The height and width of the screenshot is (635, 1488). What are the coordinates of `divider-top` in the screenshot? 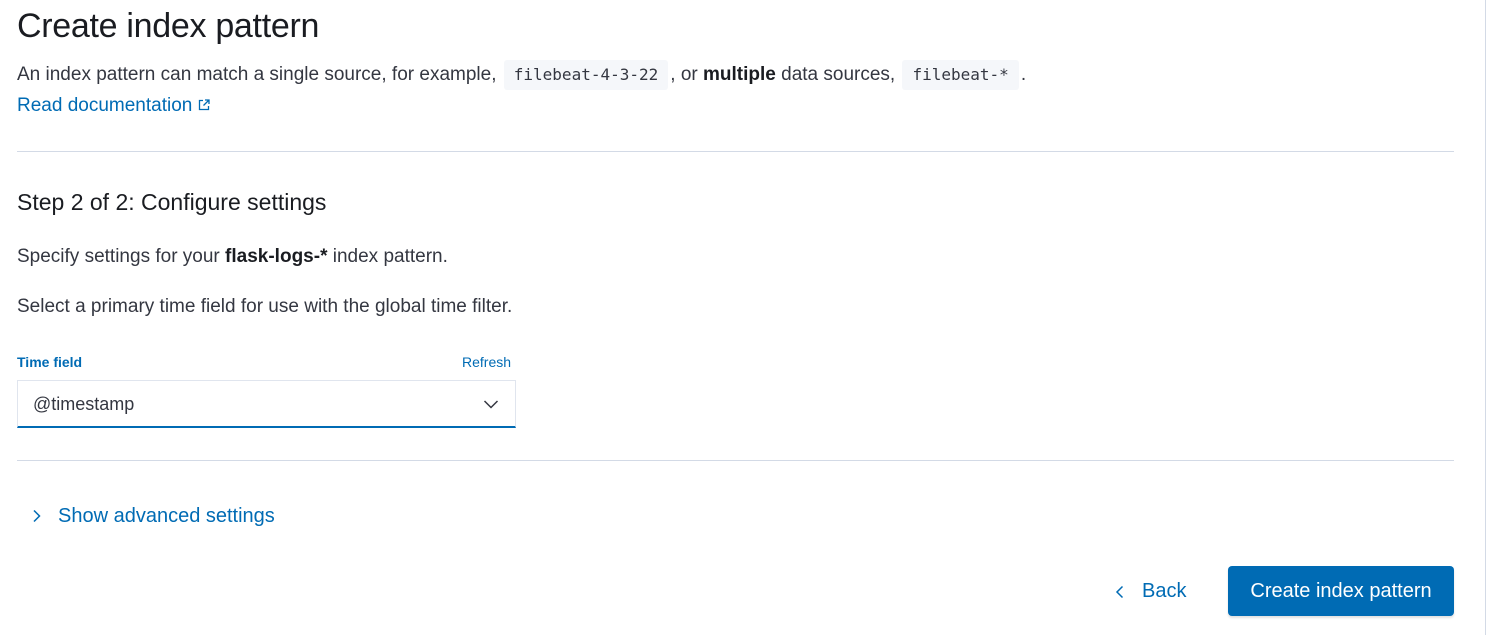 It's located at (735, 151).